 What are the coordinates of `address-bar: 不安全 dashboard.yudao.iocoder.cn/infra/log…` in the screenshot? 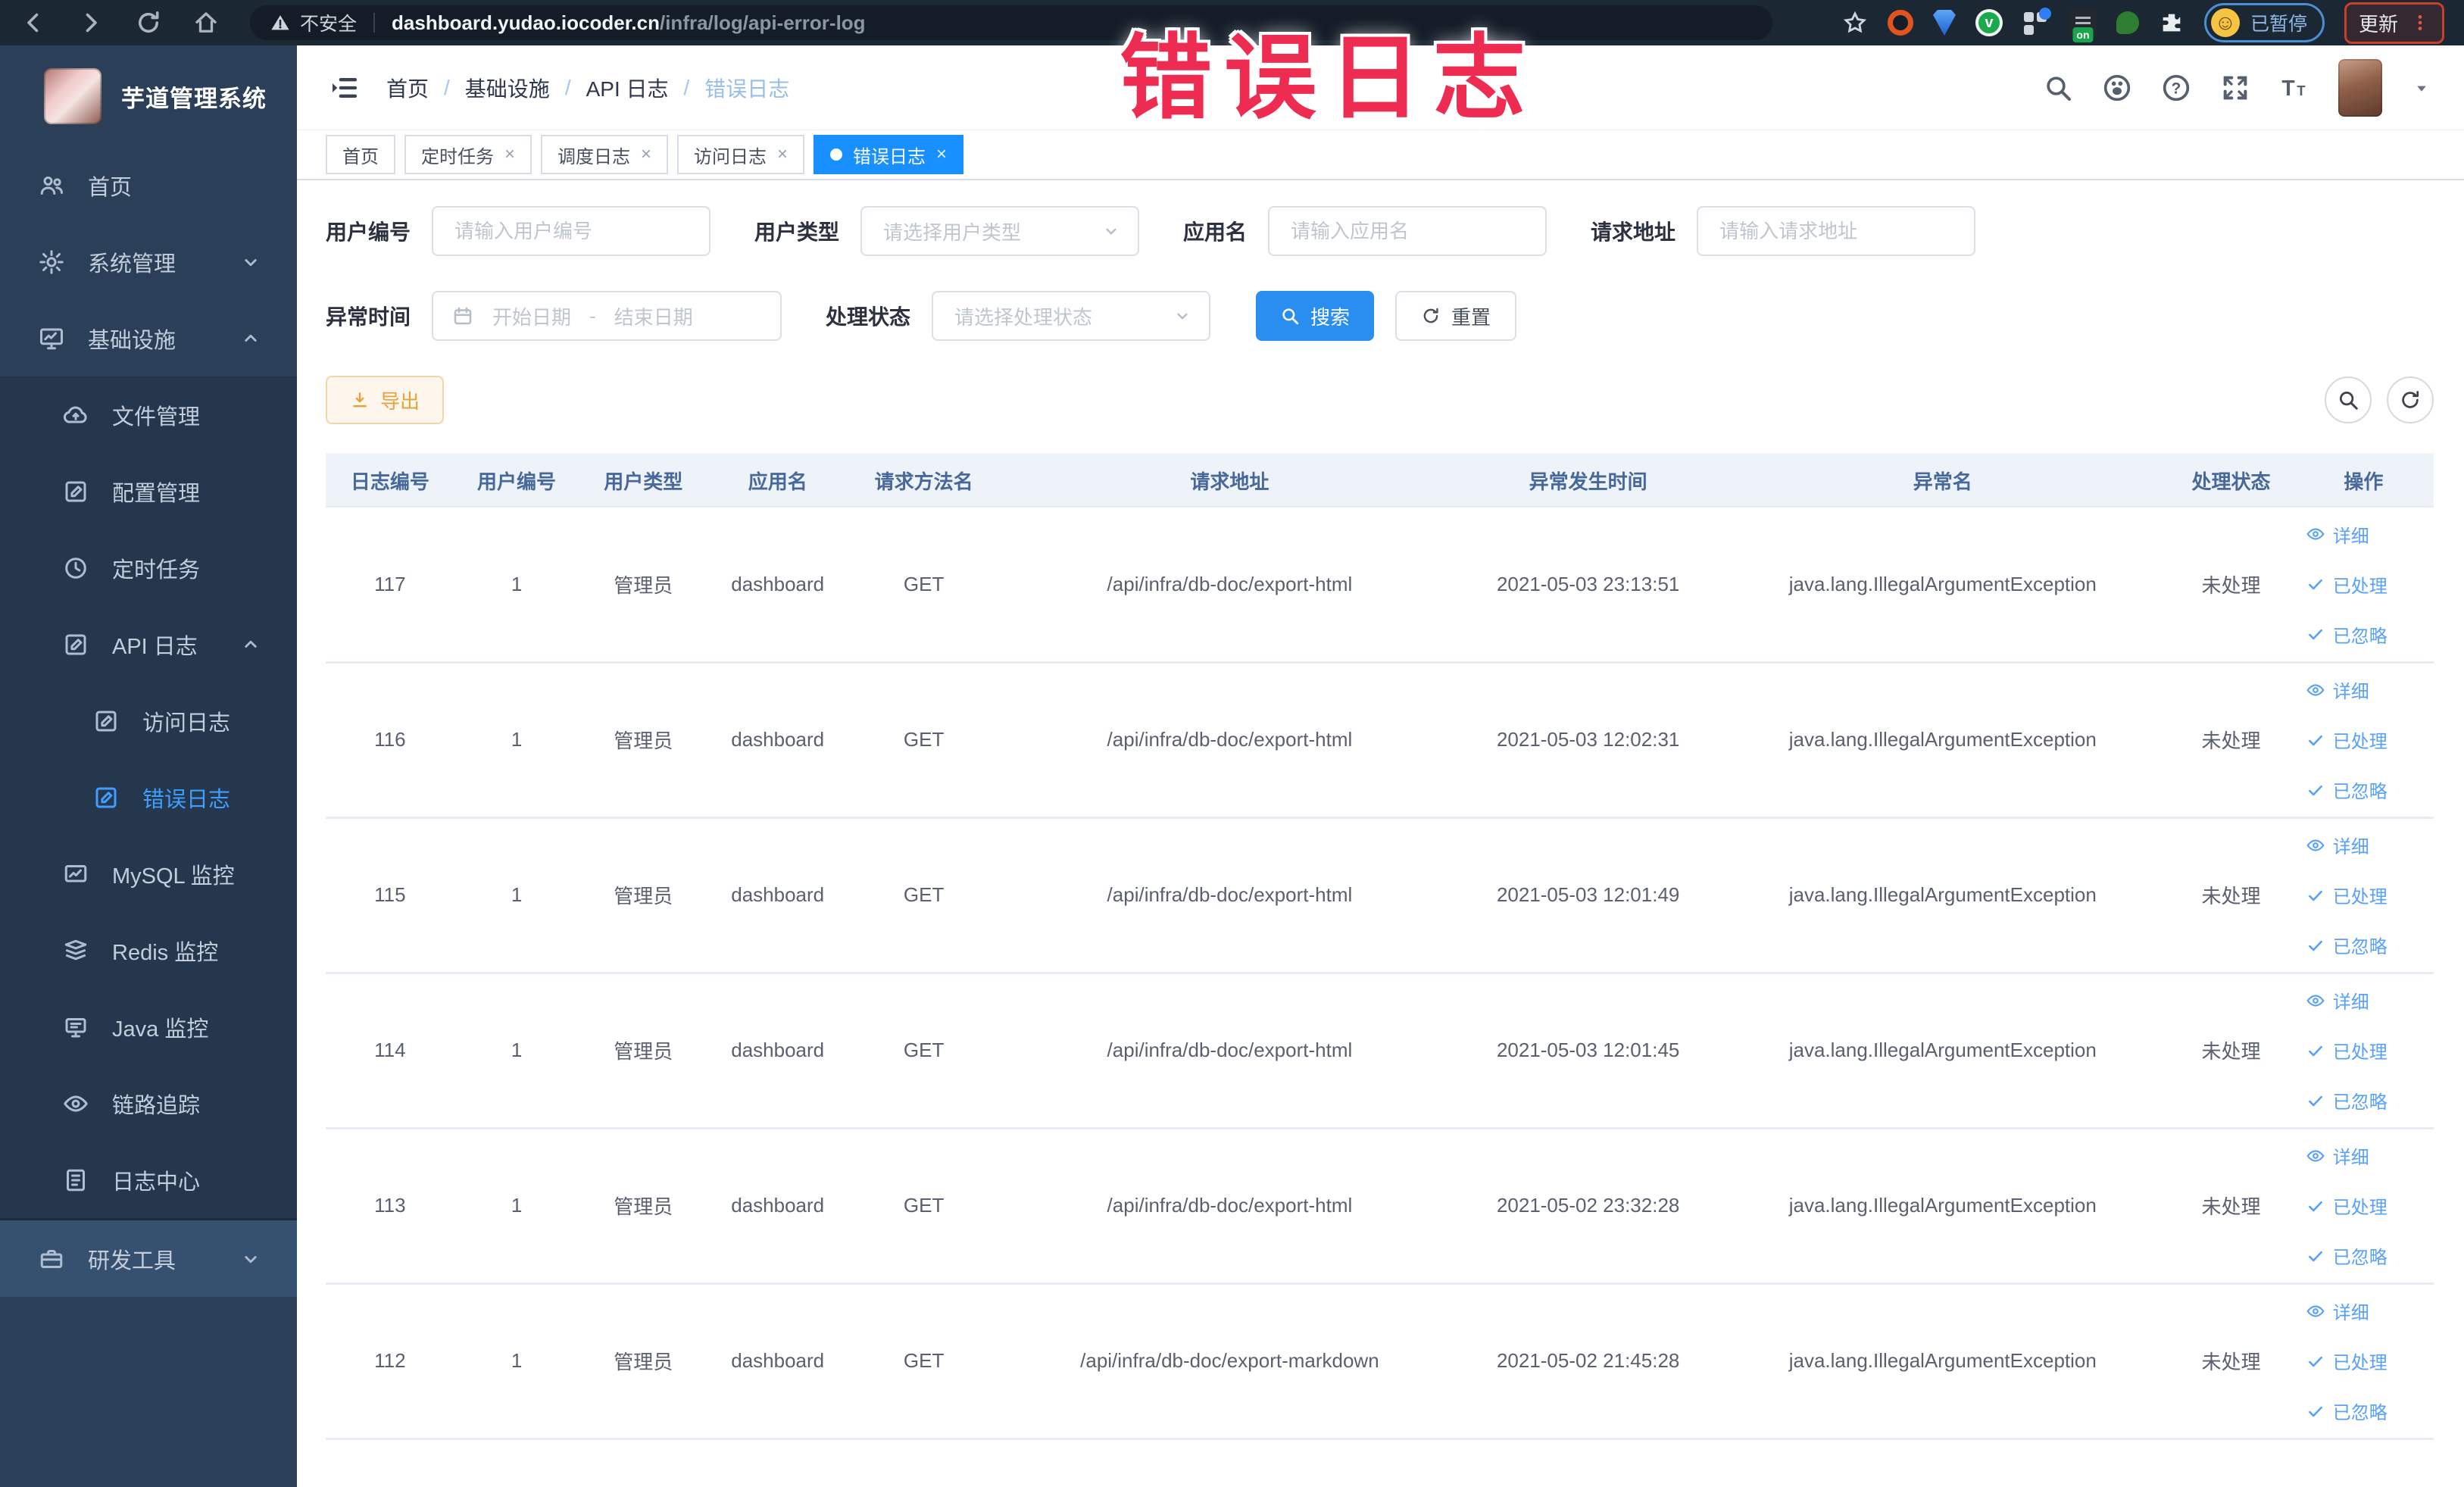 It's located at (1011, 22).